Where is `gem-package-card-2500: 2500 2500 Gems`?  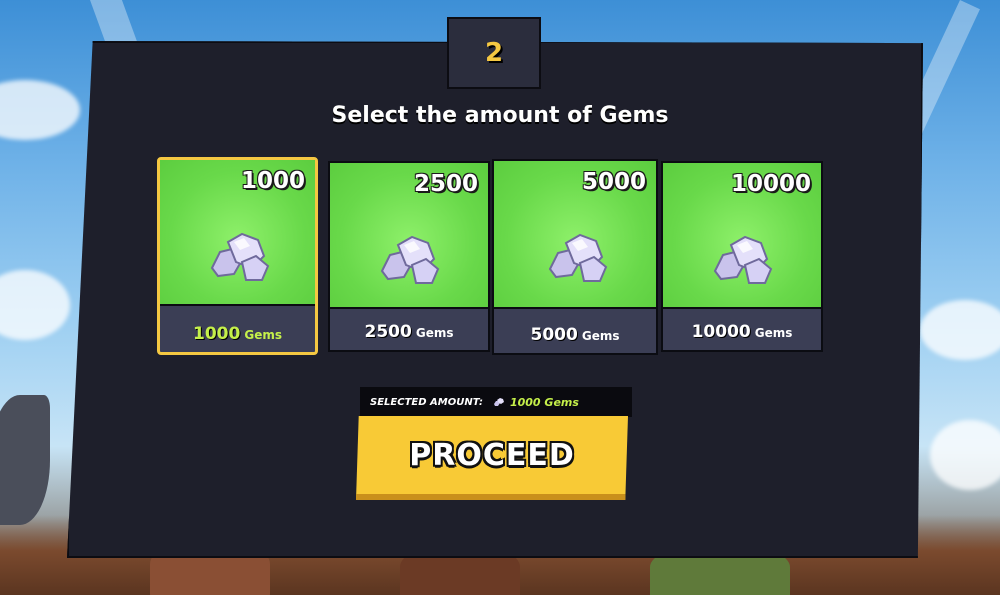
gem-package-card-2500: 2500 2500 Gems is located at coordinates (409, 256).